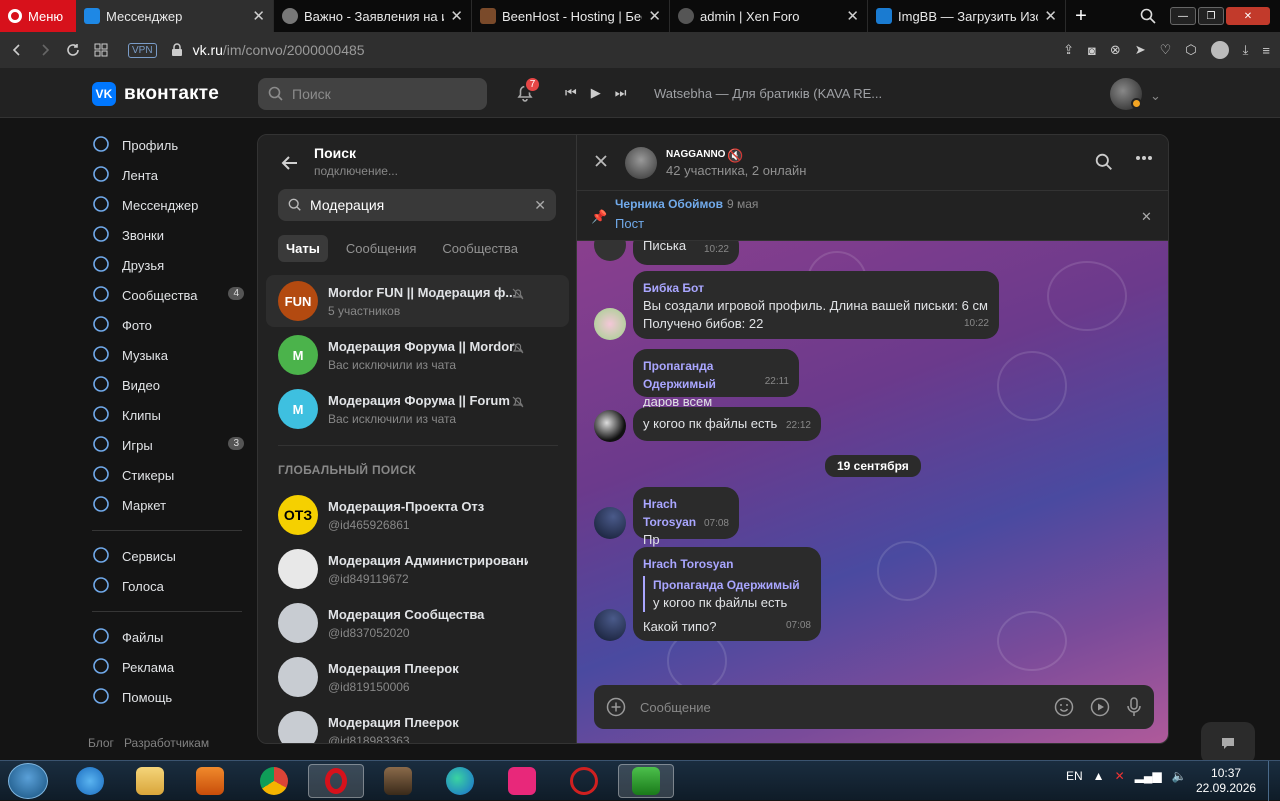 The image size is (1280, 801). What do you see at coordinates (172, 475) in the screenshot?
I see `sidebar-item: Стикеры` at bounding box center [172, 475].